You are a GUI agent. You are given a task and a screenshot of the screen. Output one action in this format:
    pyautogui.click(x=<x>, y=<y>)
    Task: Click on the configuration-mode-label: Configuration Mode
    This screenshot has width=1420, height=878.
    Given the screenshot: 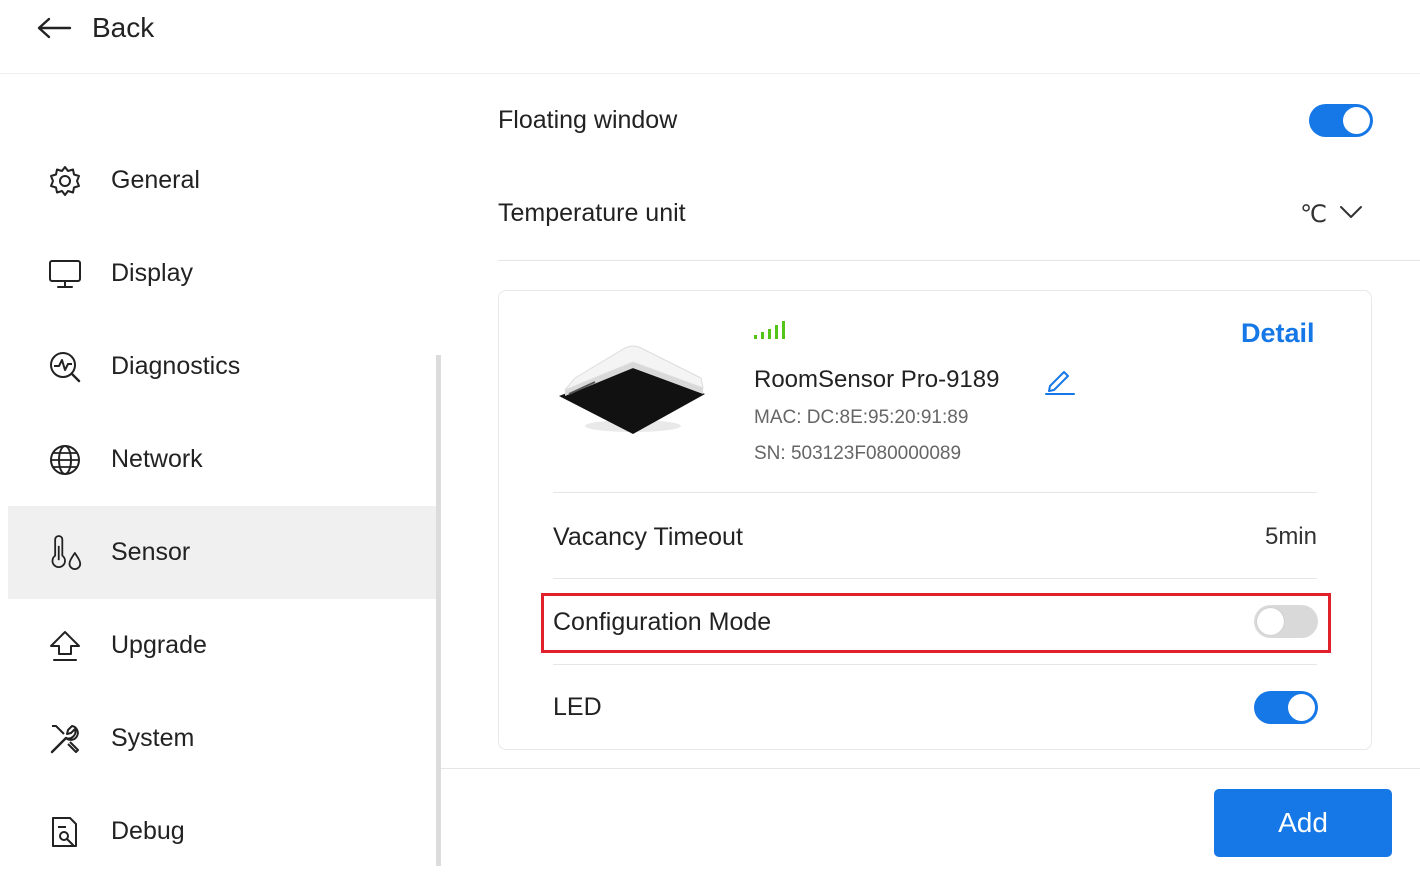 What is the action you would take?
    pyautogui.click(x=662, y=622)
    